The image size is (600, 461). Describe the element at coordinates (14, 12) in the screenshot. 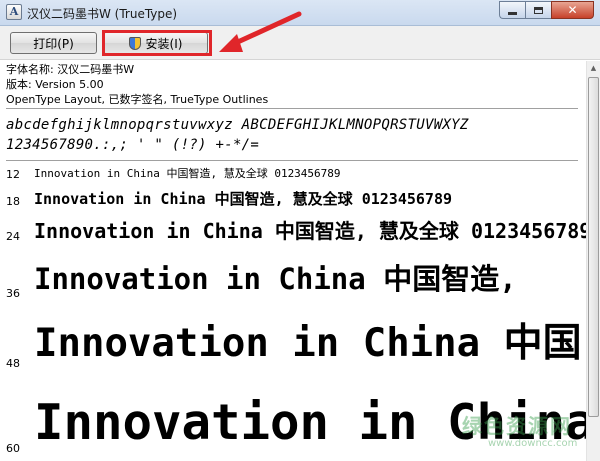

I see `font-file-icon: A` at that location.